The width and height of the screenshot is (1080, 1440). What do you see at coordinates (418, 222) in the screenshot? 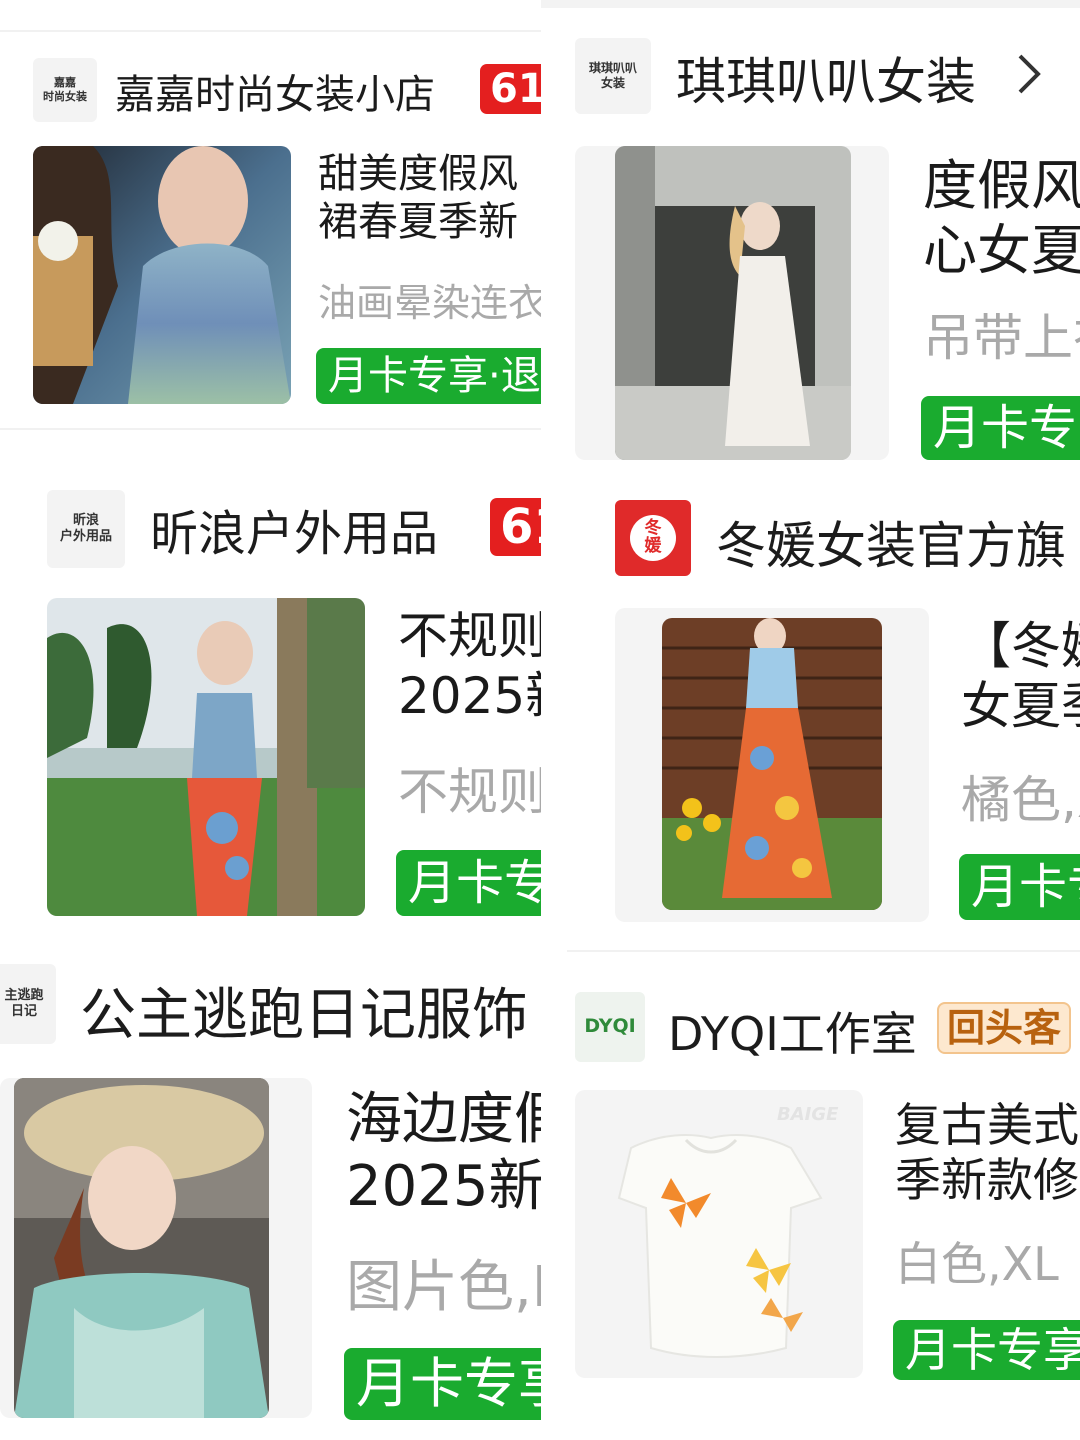
I see `product-title-line2: 裙春夏季新` at bounding box center [418, 222].